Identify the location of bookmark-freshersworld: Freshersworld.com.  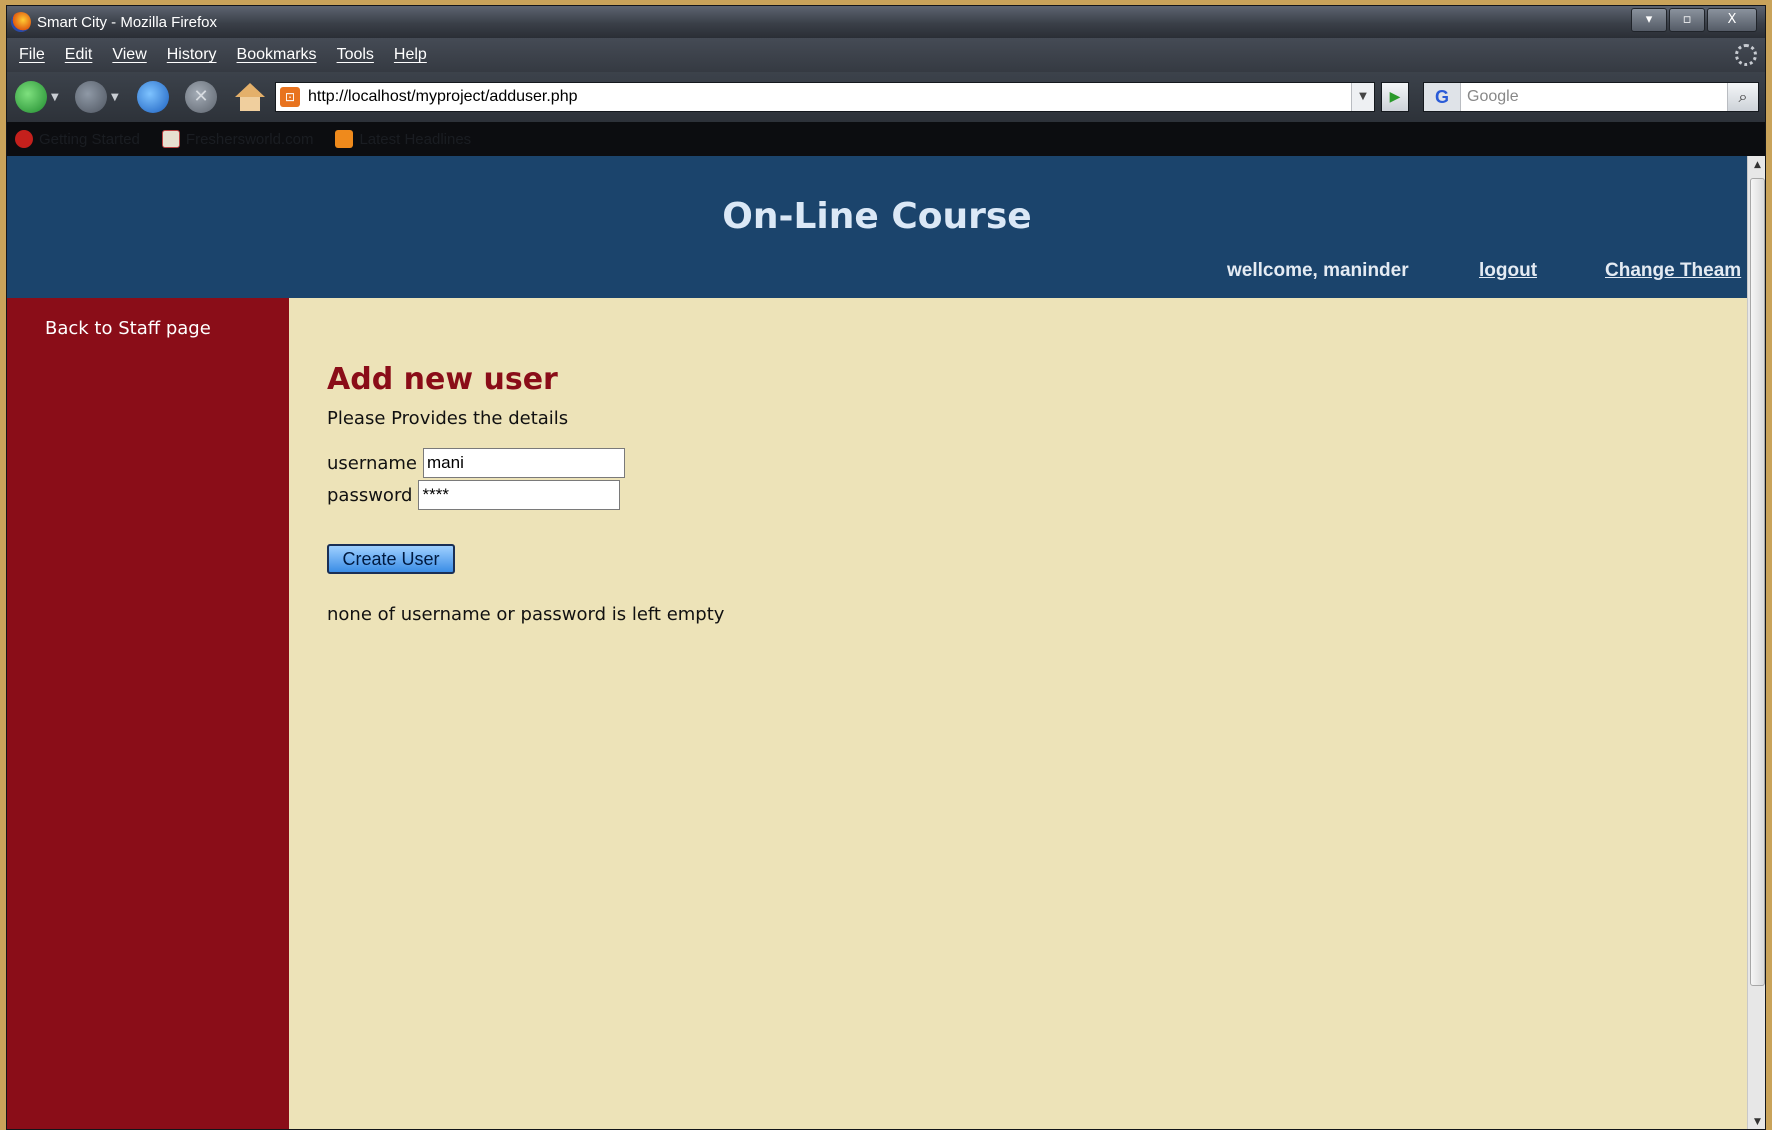
(237, 139).